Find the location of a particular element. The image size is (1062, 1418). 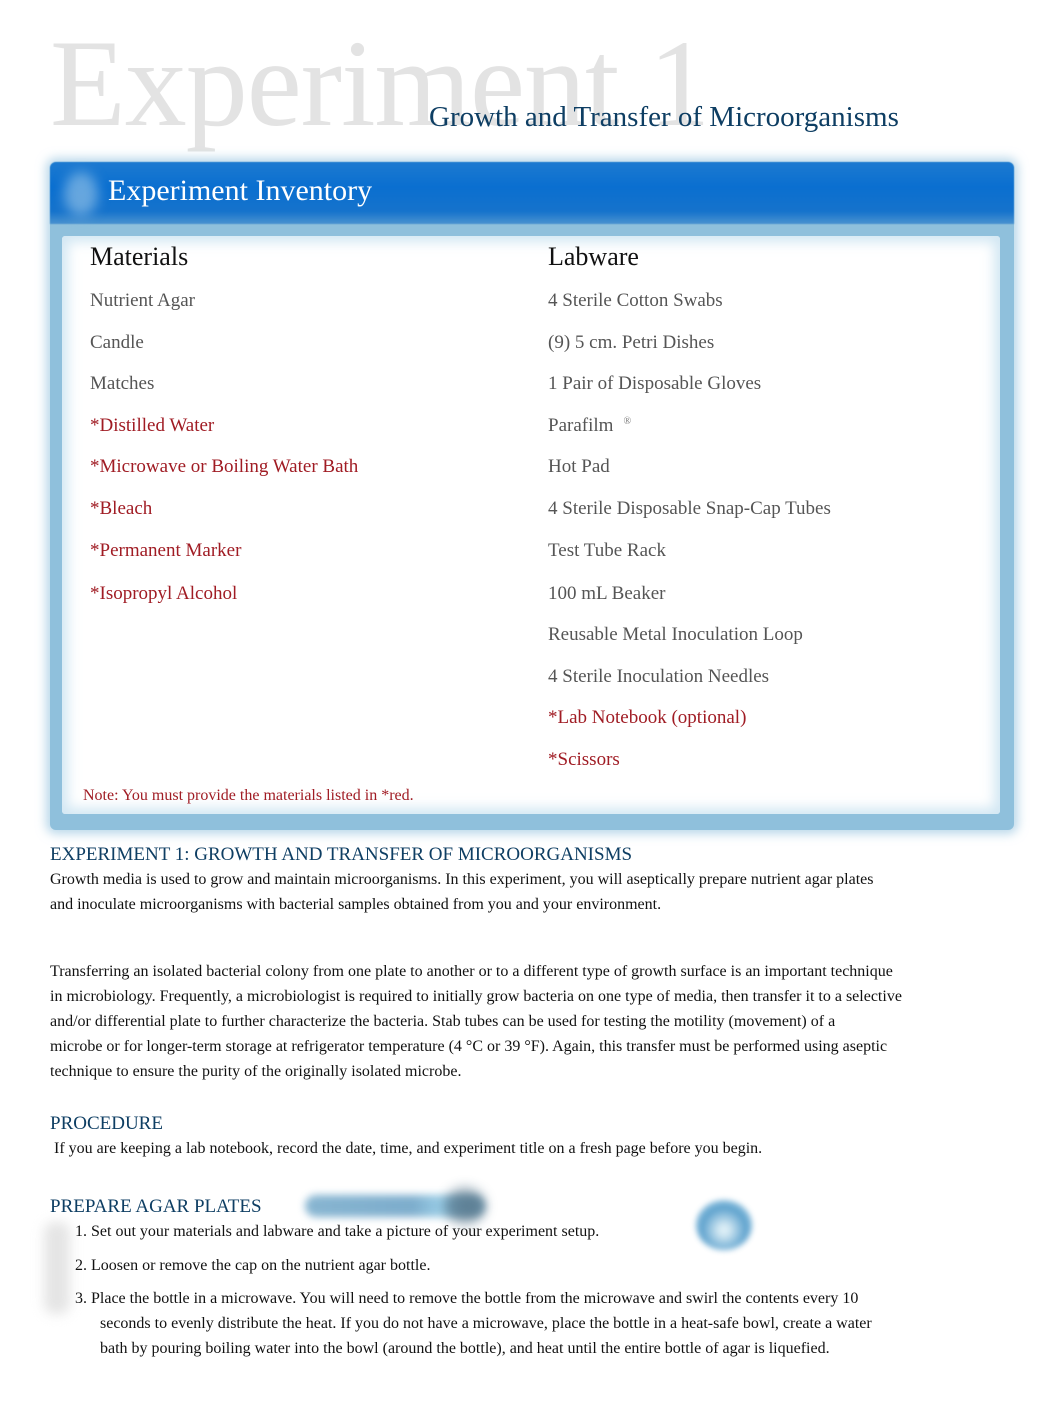

labware-item: Parafilm ® is located at coordinates (589, 426).